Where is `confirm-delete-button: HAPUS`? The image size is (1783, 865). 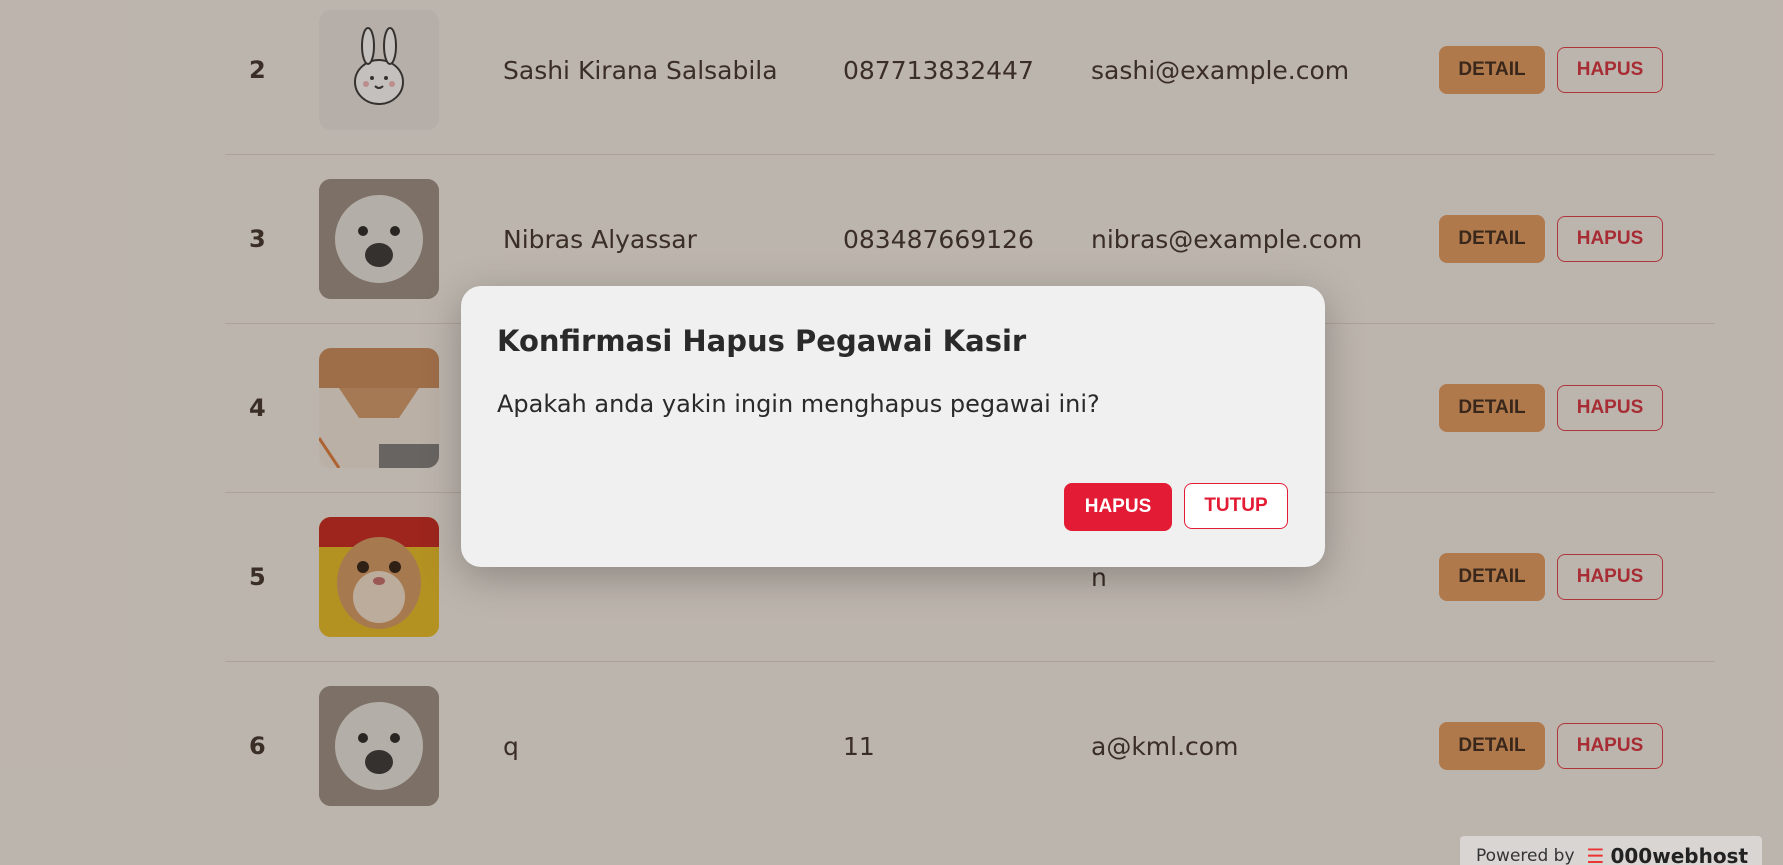 confirm-delete-button: HAPUS is located at coordinates (1118, 507).